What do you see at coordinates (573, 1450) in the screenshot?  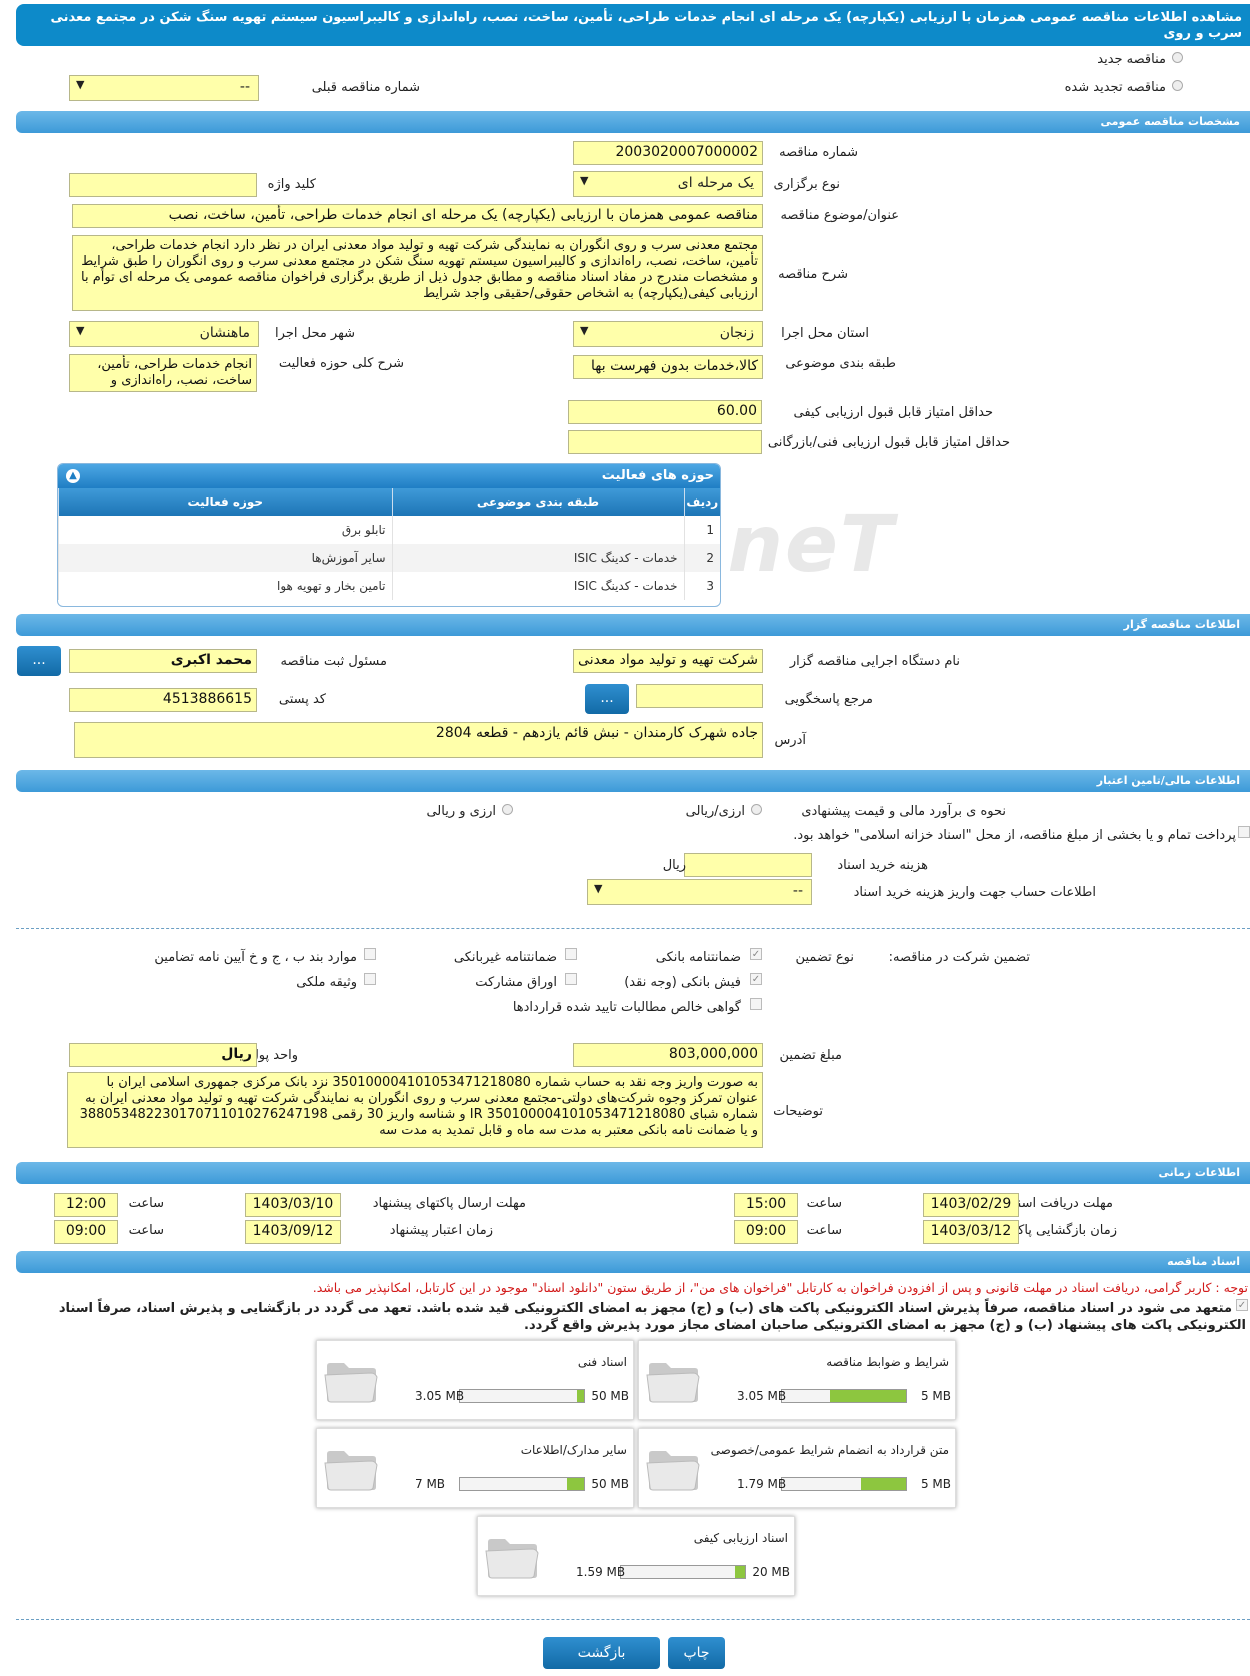 I see `doc-name: سایر مدارک/اطلاعات` at bounding box center [573, 1450].